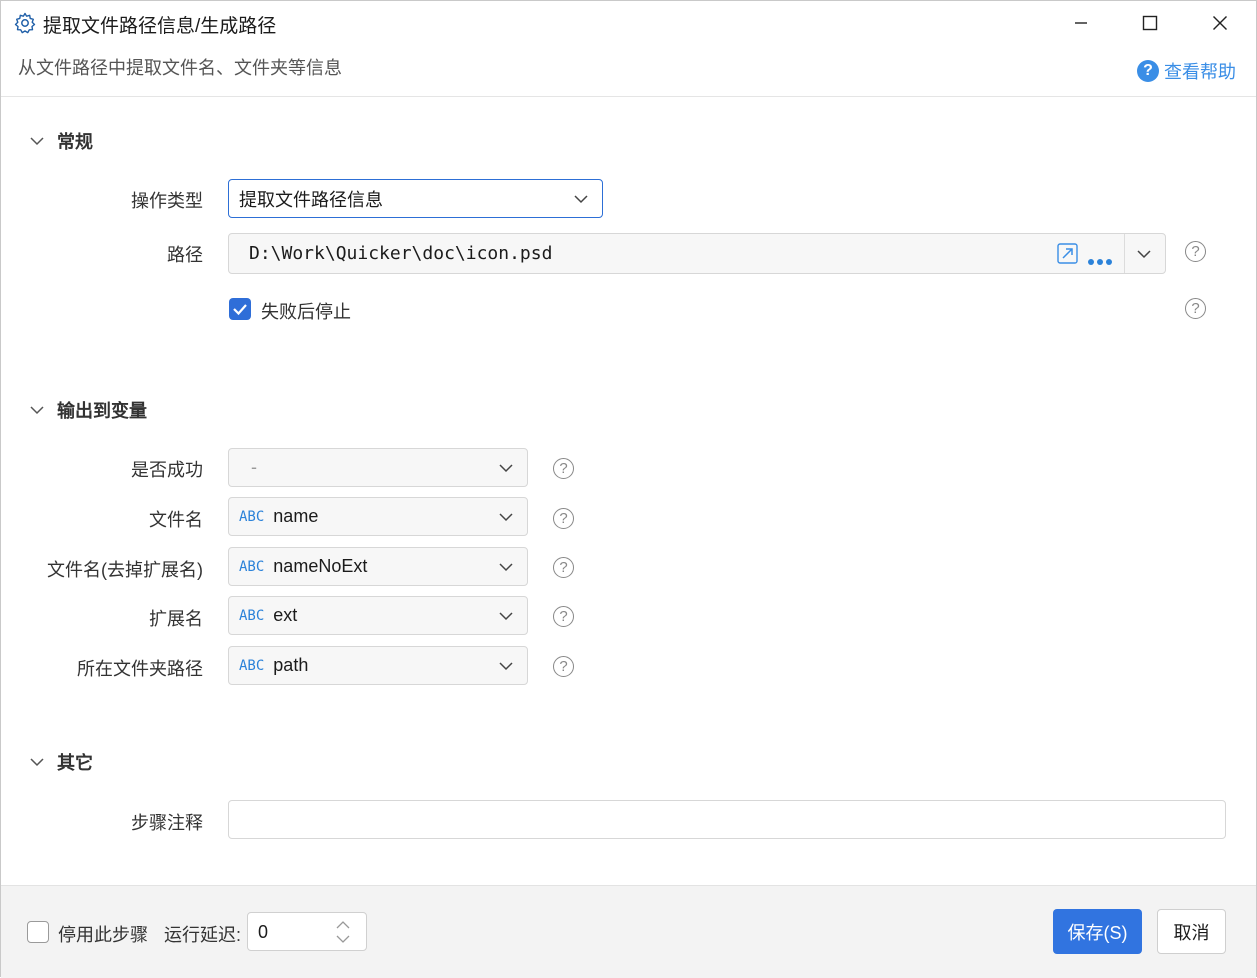 Image resolution: width=1257 pixels, height=978 pixels. Describe the element at coordinates (25, 23) in the screenshot. I see `gear-icon` at that location.